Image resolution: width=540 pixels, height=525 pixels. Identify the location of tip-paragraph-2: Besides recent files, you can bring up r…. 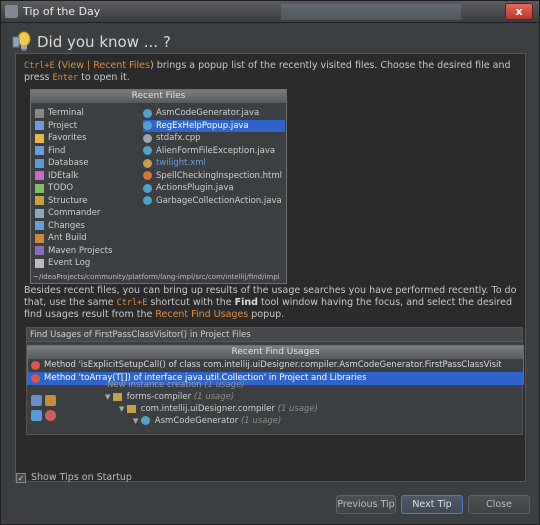
(271, 303).